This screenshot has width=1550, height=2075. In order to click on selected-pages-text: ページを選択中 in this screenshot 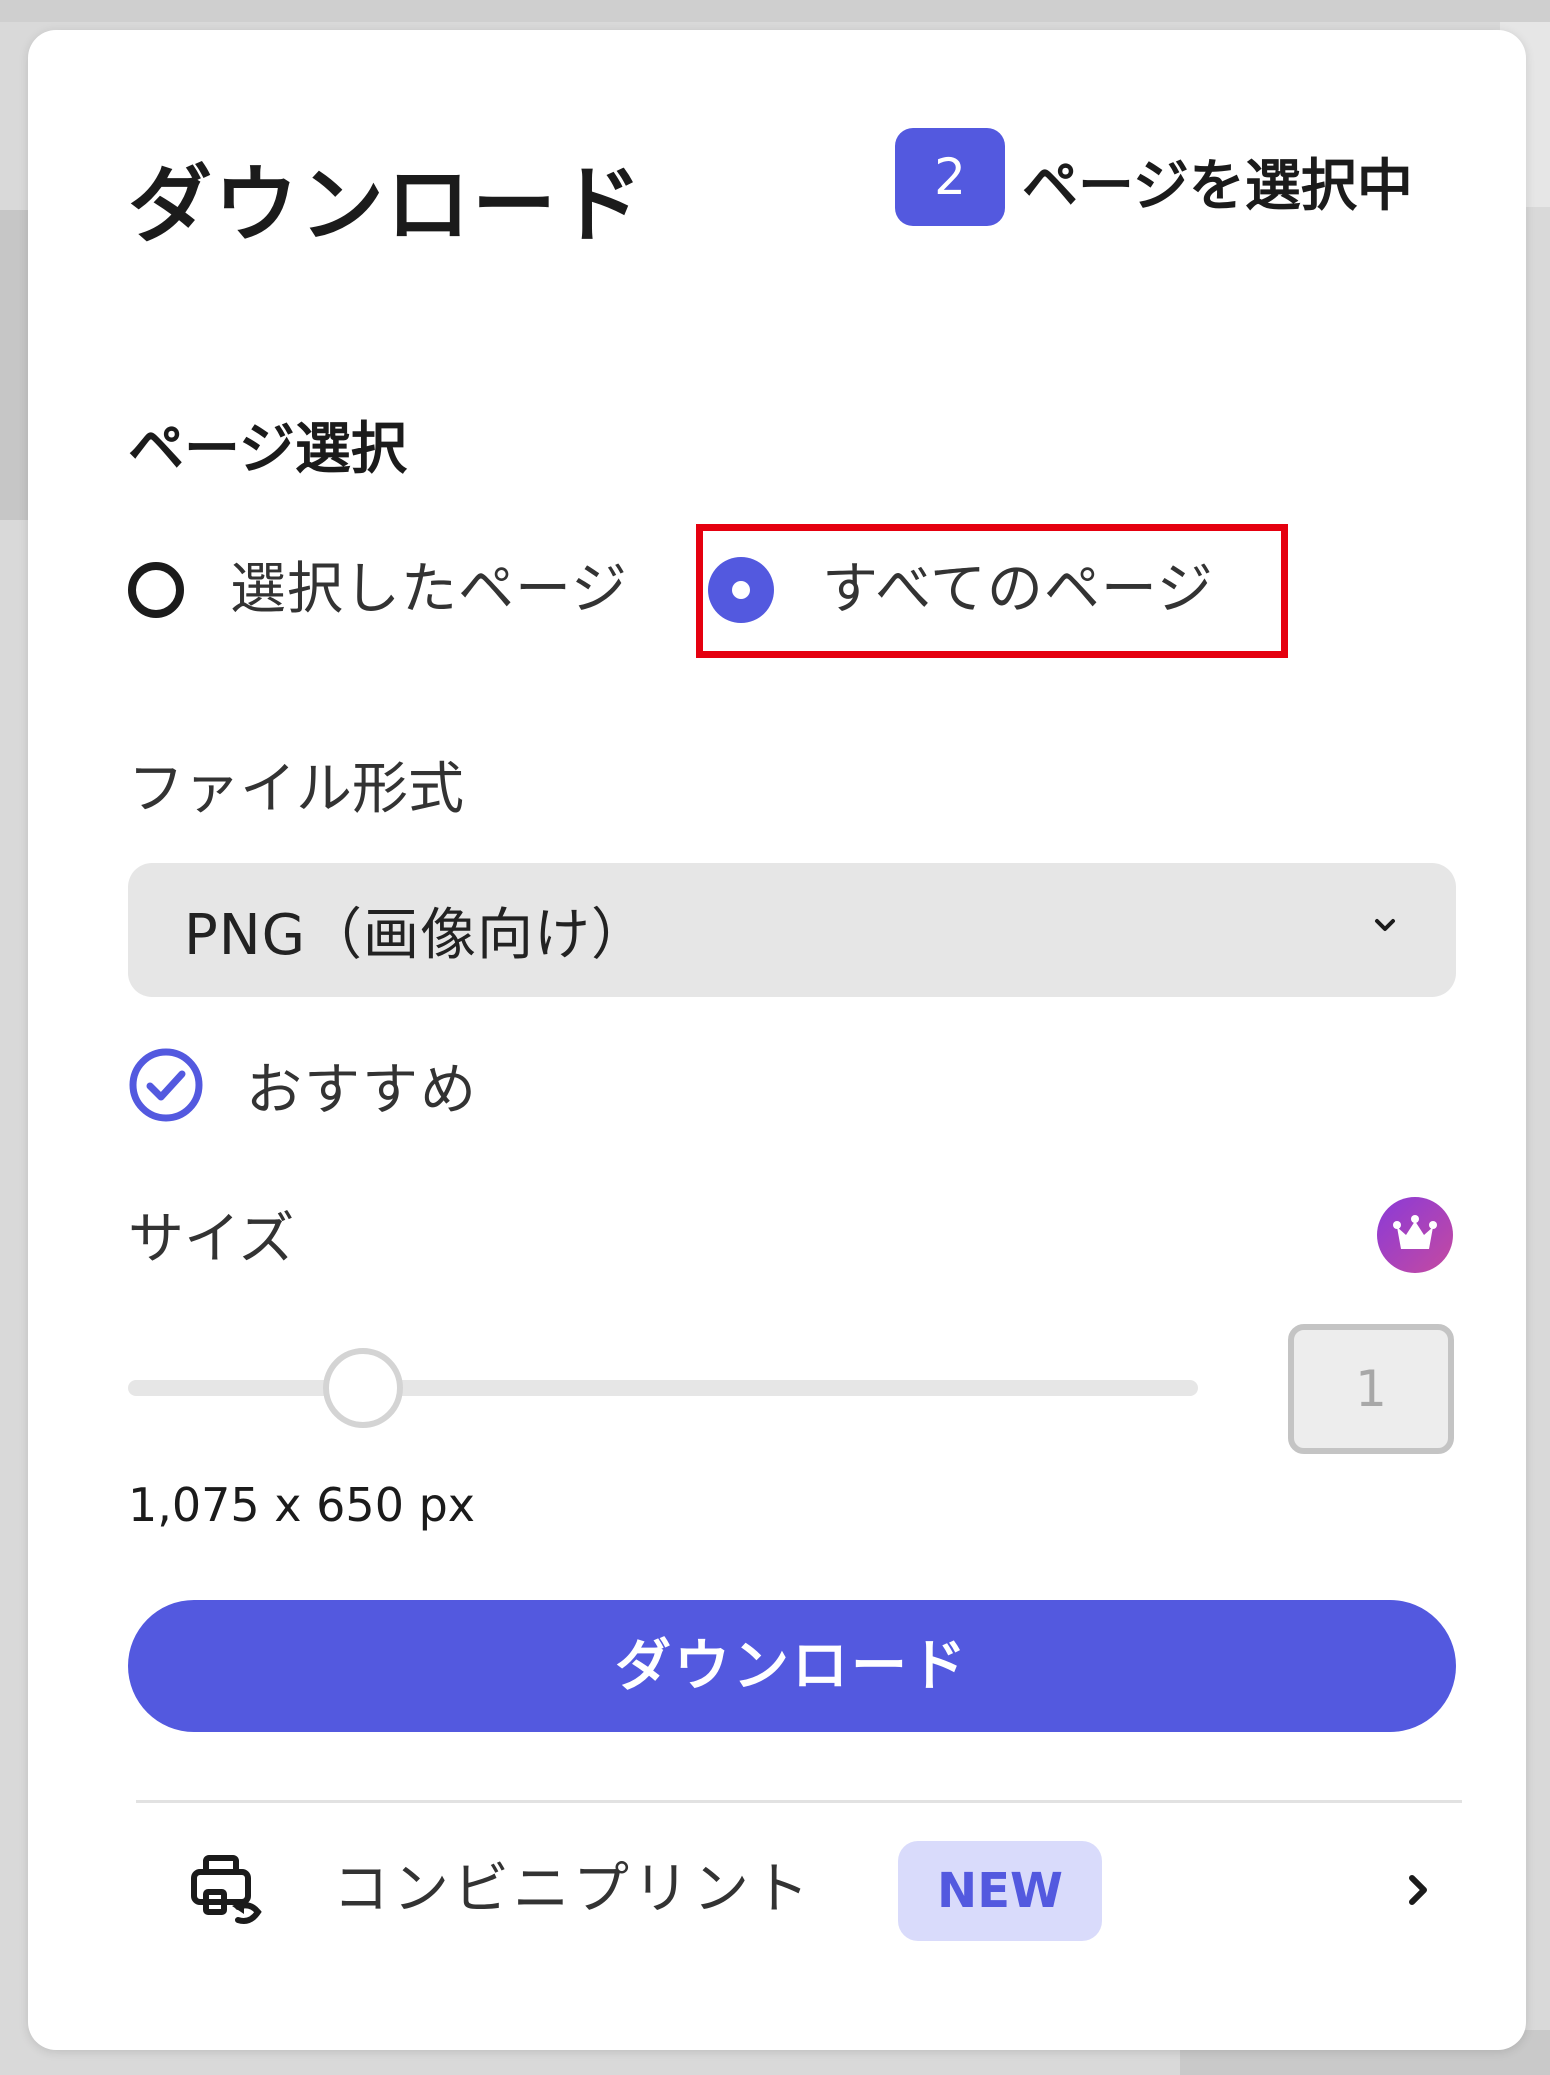, I will do `click(1217, 186)`.